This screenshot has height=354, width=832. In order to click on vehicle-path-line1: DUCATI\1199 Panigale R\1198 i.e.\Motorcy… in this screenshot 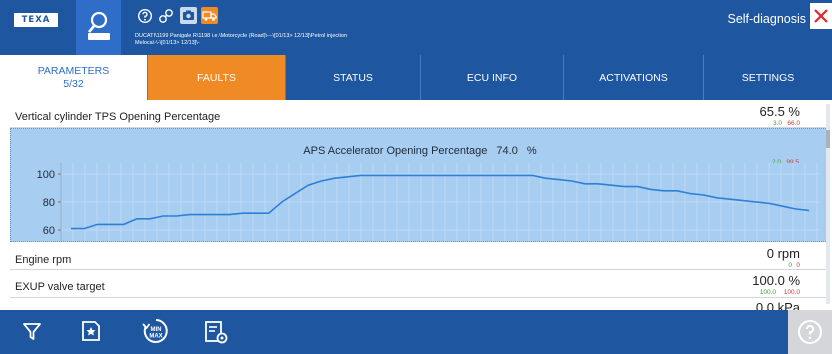, I will do `click(241, 36)`.